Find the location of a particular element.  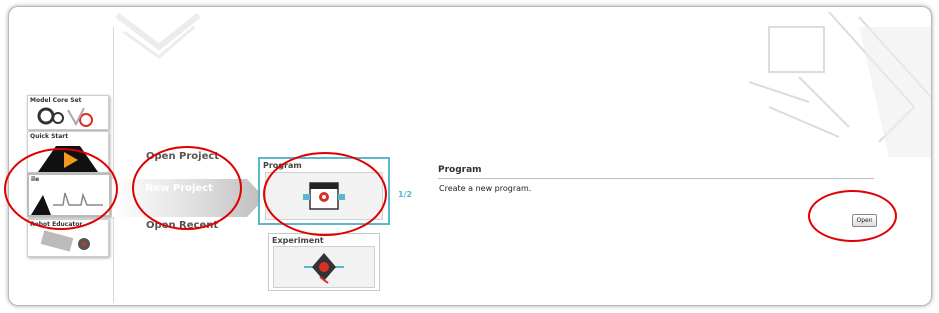

new-project-link: New Project is located at coordinates (179, 188).